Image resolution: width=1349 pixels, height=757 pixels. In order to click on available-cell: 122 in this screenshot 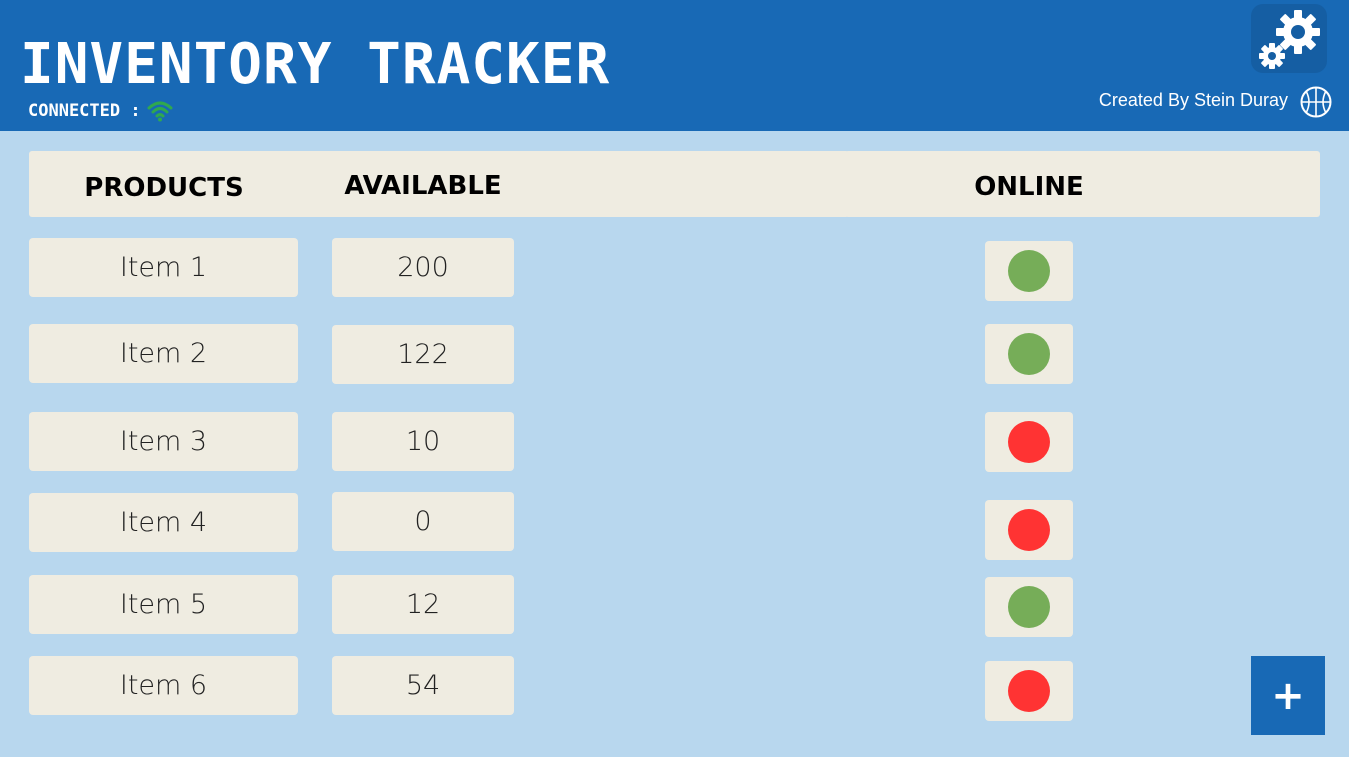, I will do `click(423, 354)`.